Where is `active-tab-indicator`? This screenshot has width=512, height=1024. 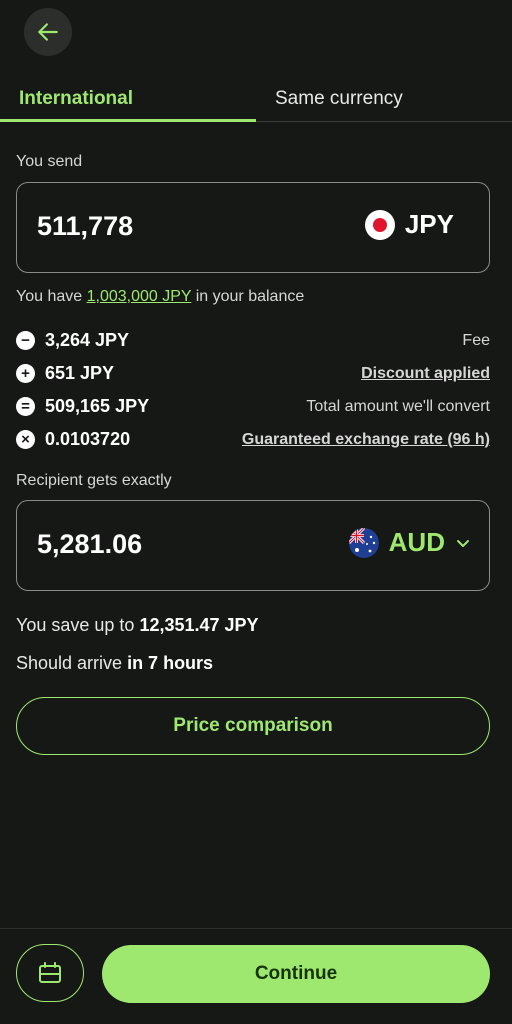 active-tab-indicator is located at coordinates (128, 120).